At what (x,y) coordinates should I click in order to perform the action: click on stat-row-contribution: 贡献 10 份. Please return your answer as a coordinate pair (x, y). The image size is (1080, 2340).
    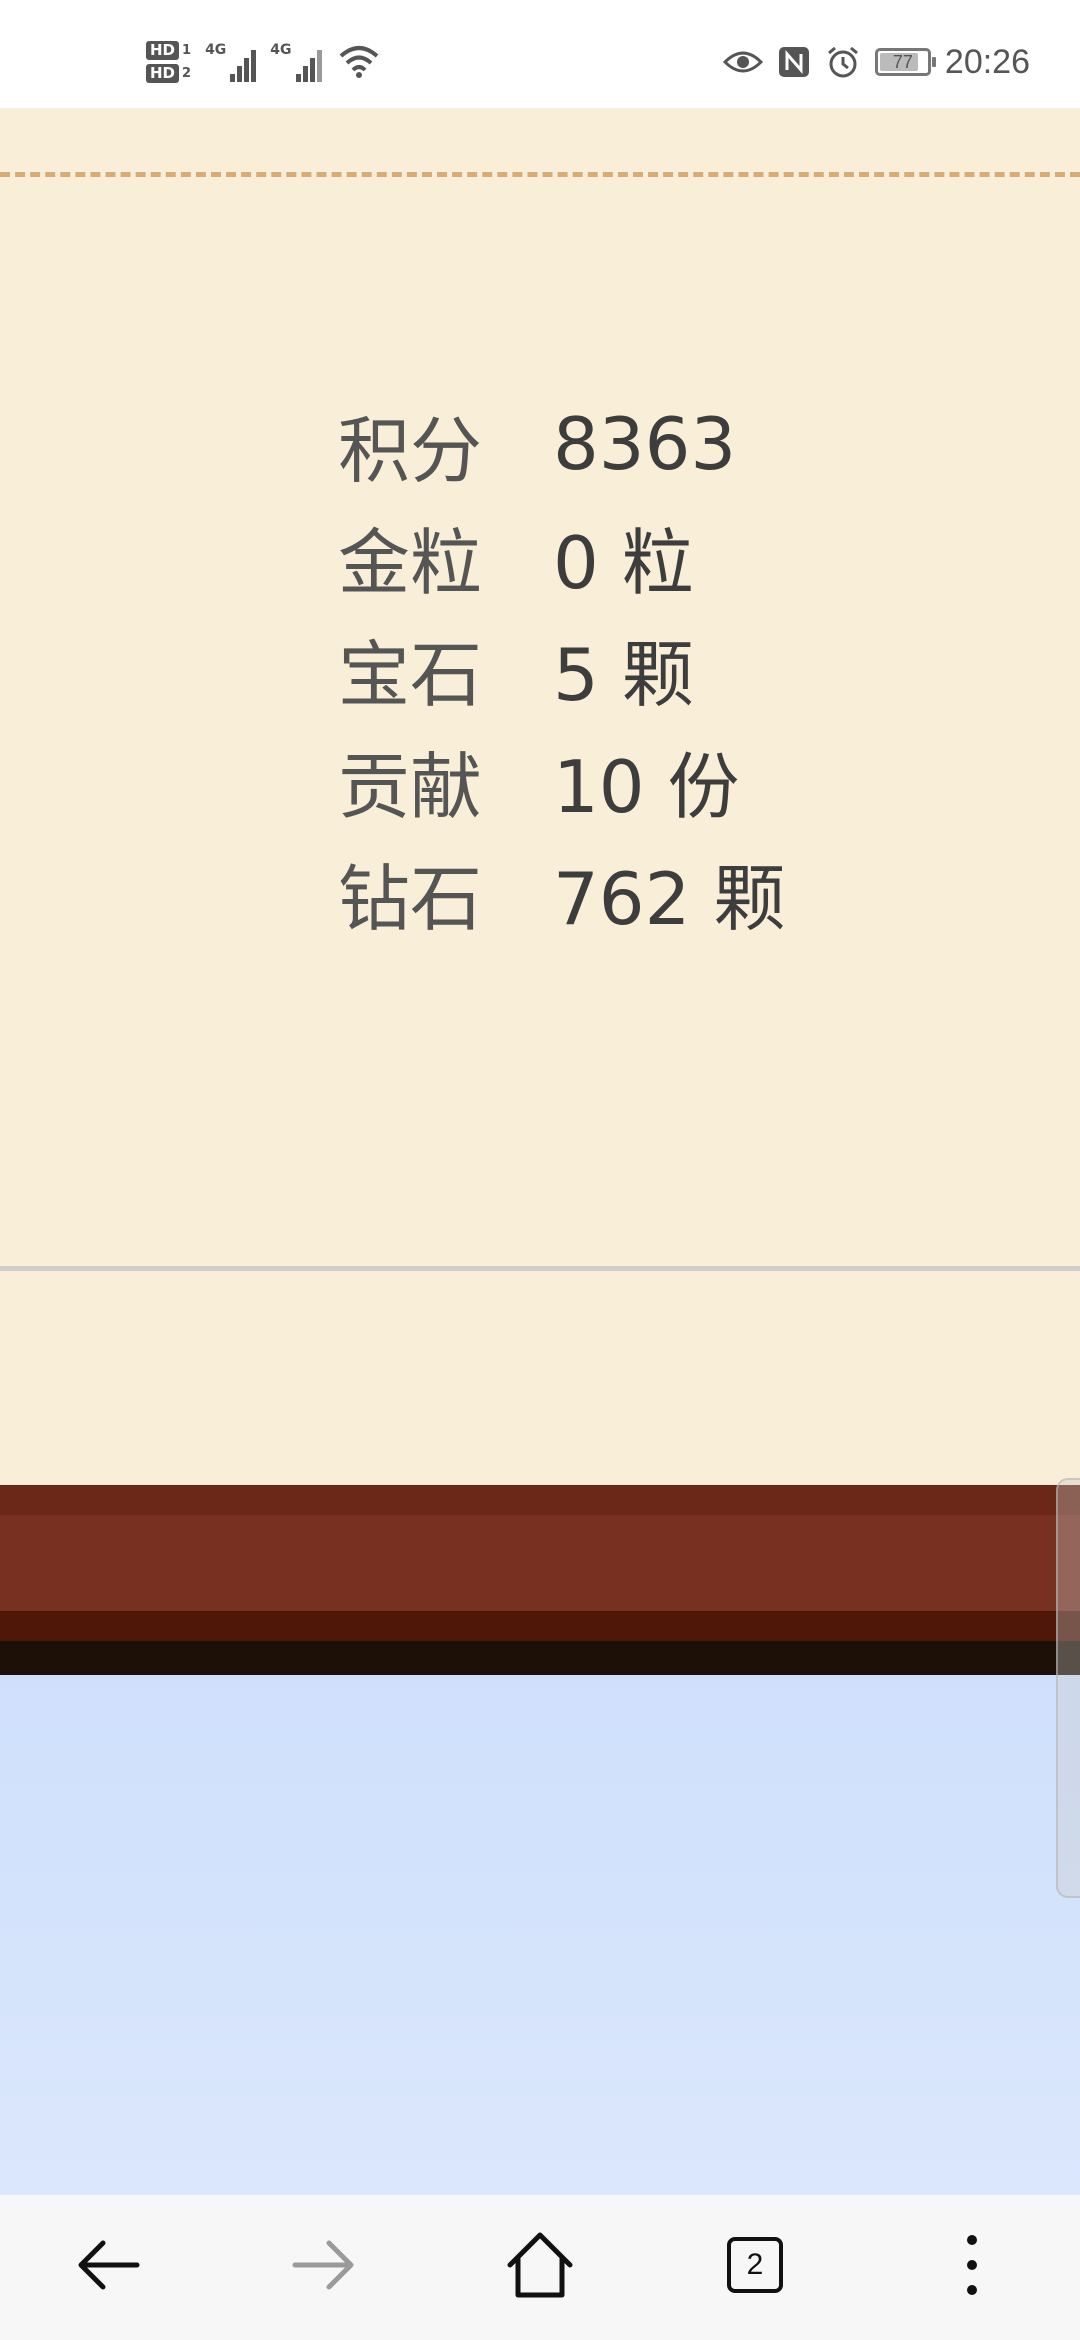
    Looking at the image, I should click on (561, 780).